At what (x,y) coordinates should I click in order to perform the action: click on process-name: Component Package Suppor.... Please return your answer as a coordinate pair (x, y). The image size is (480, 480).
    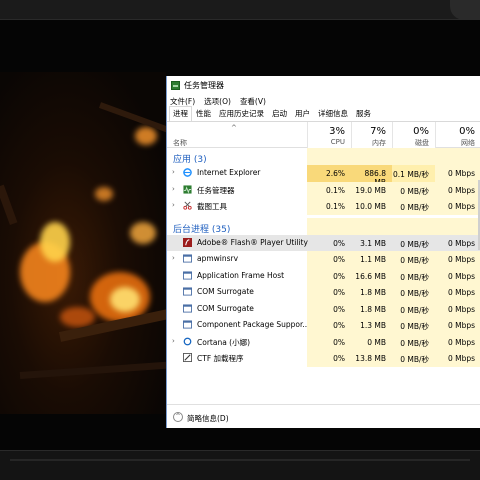
    Looking at the image, I should click on (253, 324).